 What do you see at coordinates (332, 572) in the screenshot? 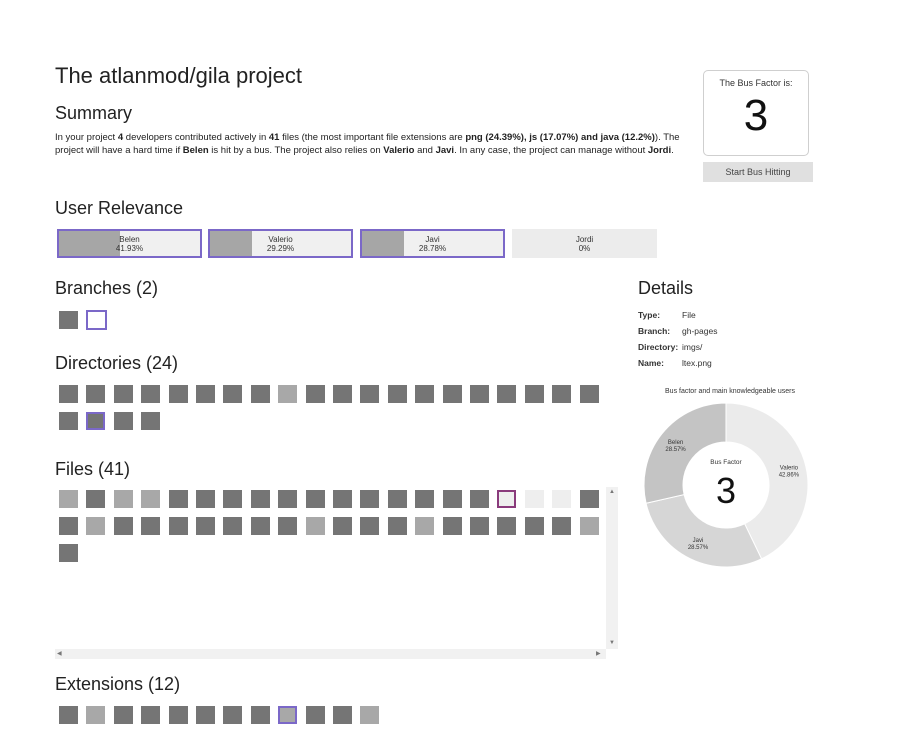
I see `files-scroll-area` at bounding box center [332, 572].